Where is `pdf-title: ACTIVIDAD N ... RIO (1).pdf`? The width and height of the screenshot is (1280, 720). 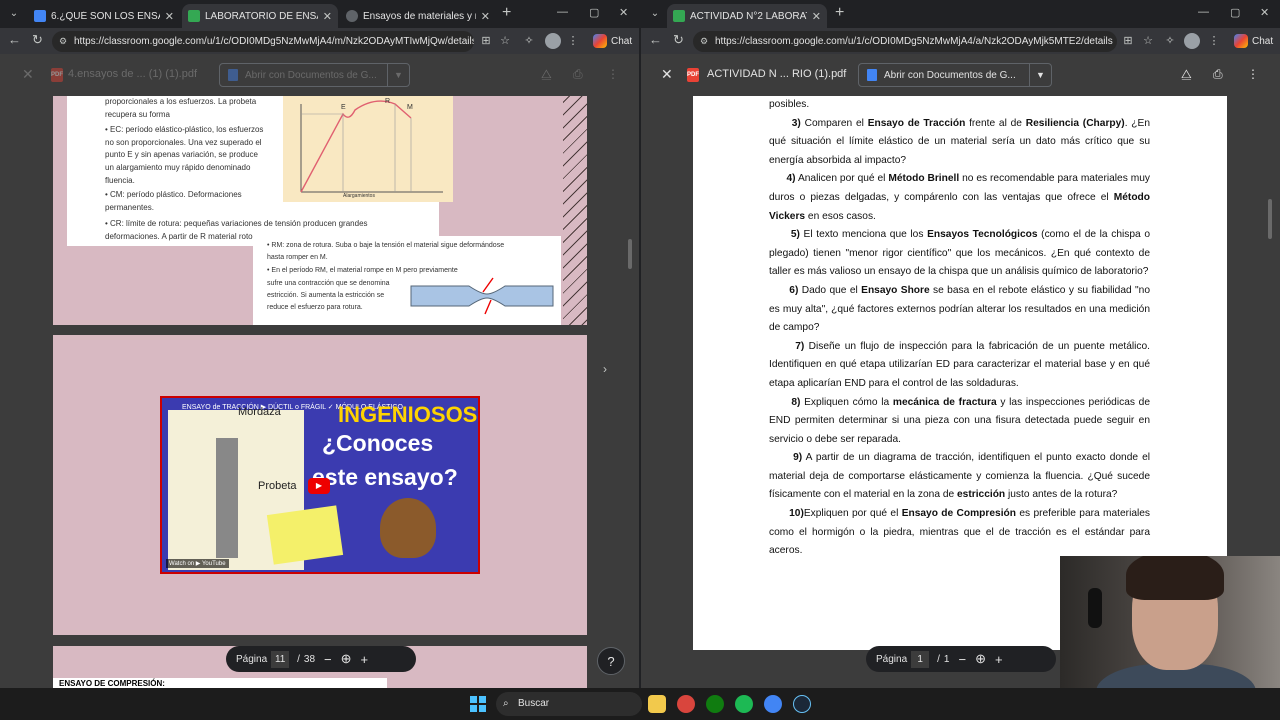 pdf-title: ACTIVIDAD N ... RIO (1).pdf is located at coordinates (777, 74).